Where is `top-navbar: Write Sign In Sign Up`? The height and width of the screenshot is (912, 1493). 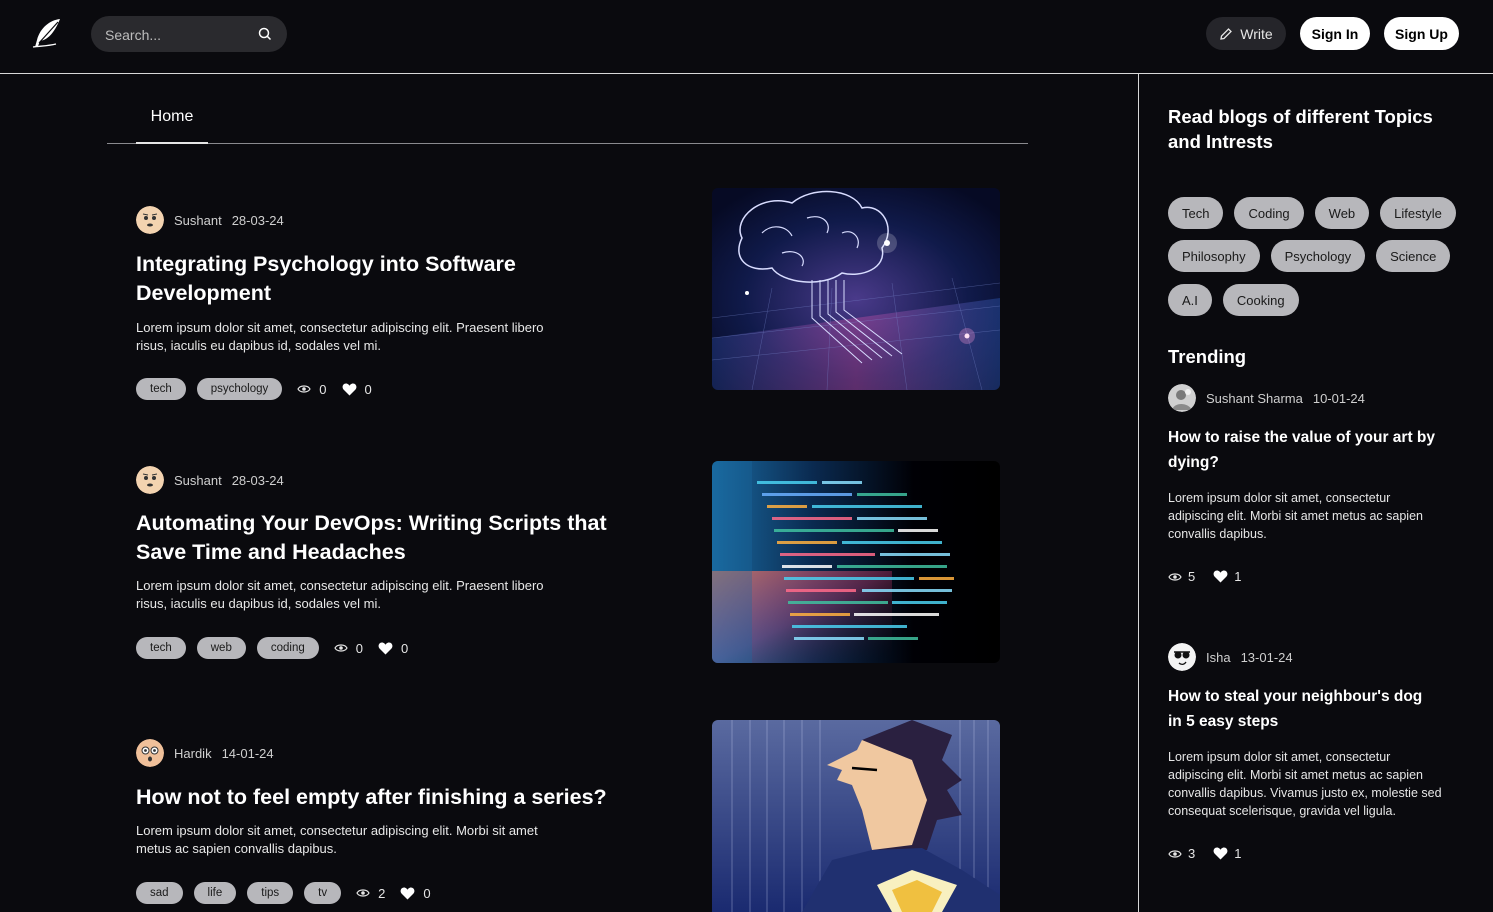 top-navbar: Write Sign In Sign Up is located at coordinates (746, 37).